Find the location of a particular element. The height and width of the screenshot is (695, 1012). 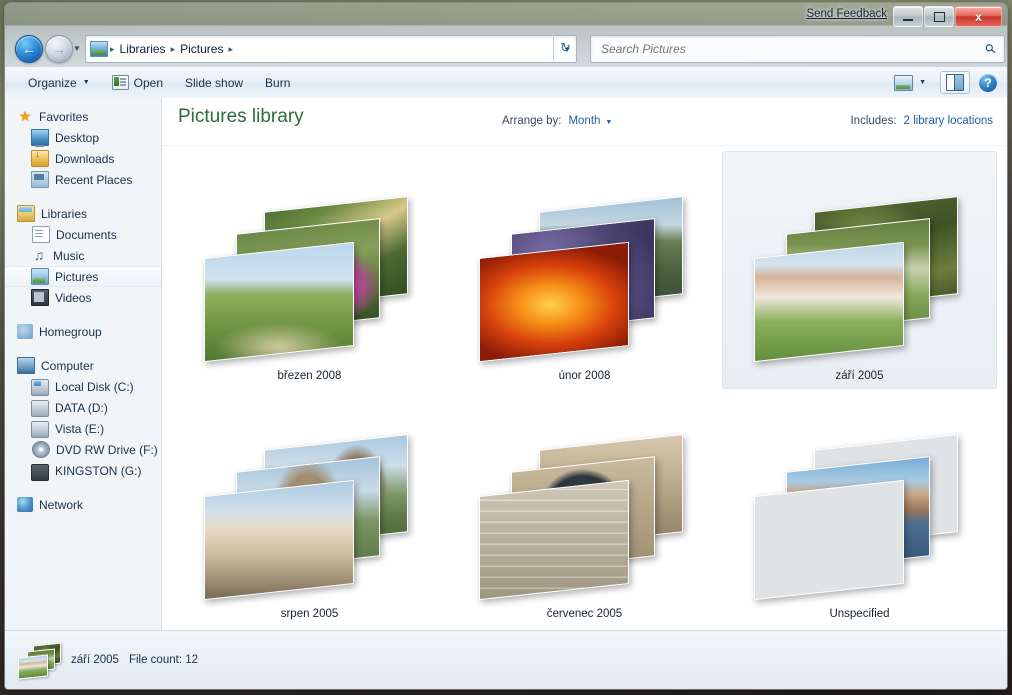

sidebar-item-homegroup: Homegroup is located at coordinates (83, 331).